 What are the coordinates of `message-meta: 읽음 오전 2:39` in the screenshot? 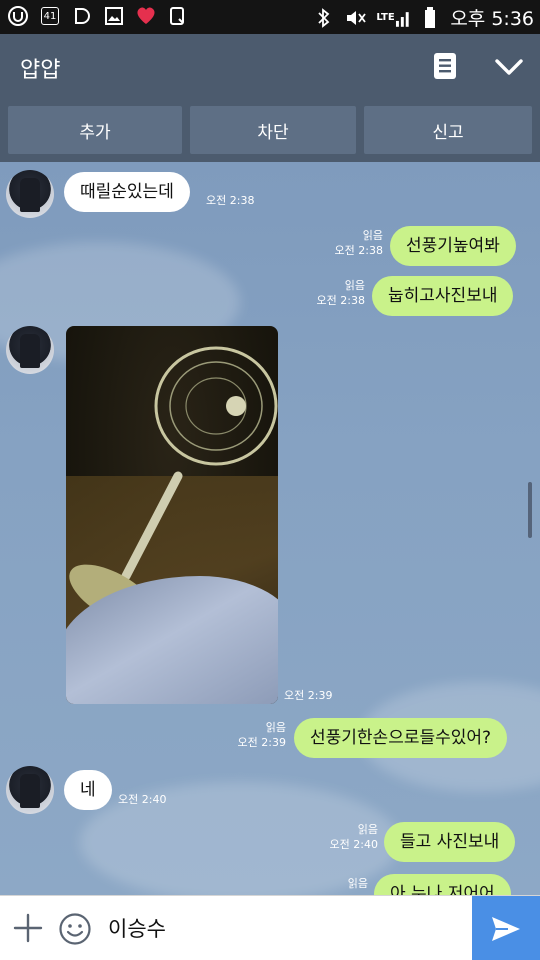 It's located at (262, 735).